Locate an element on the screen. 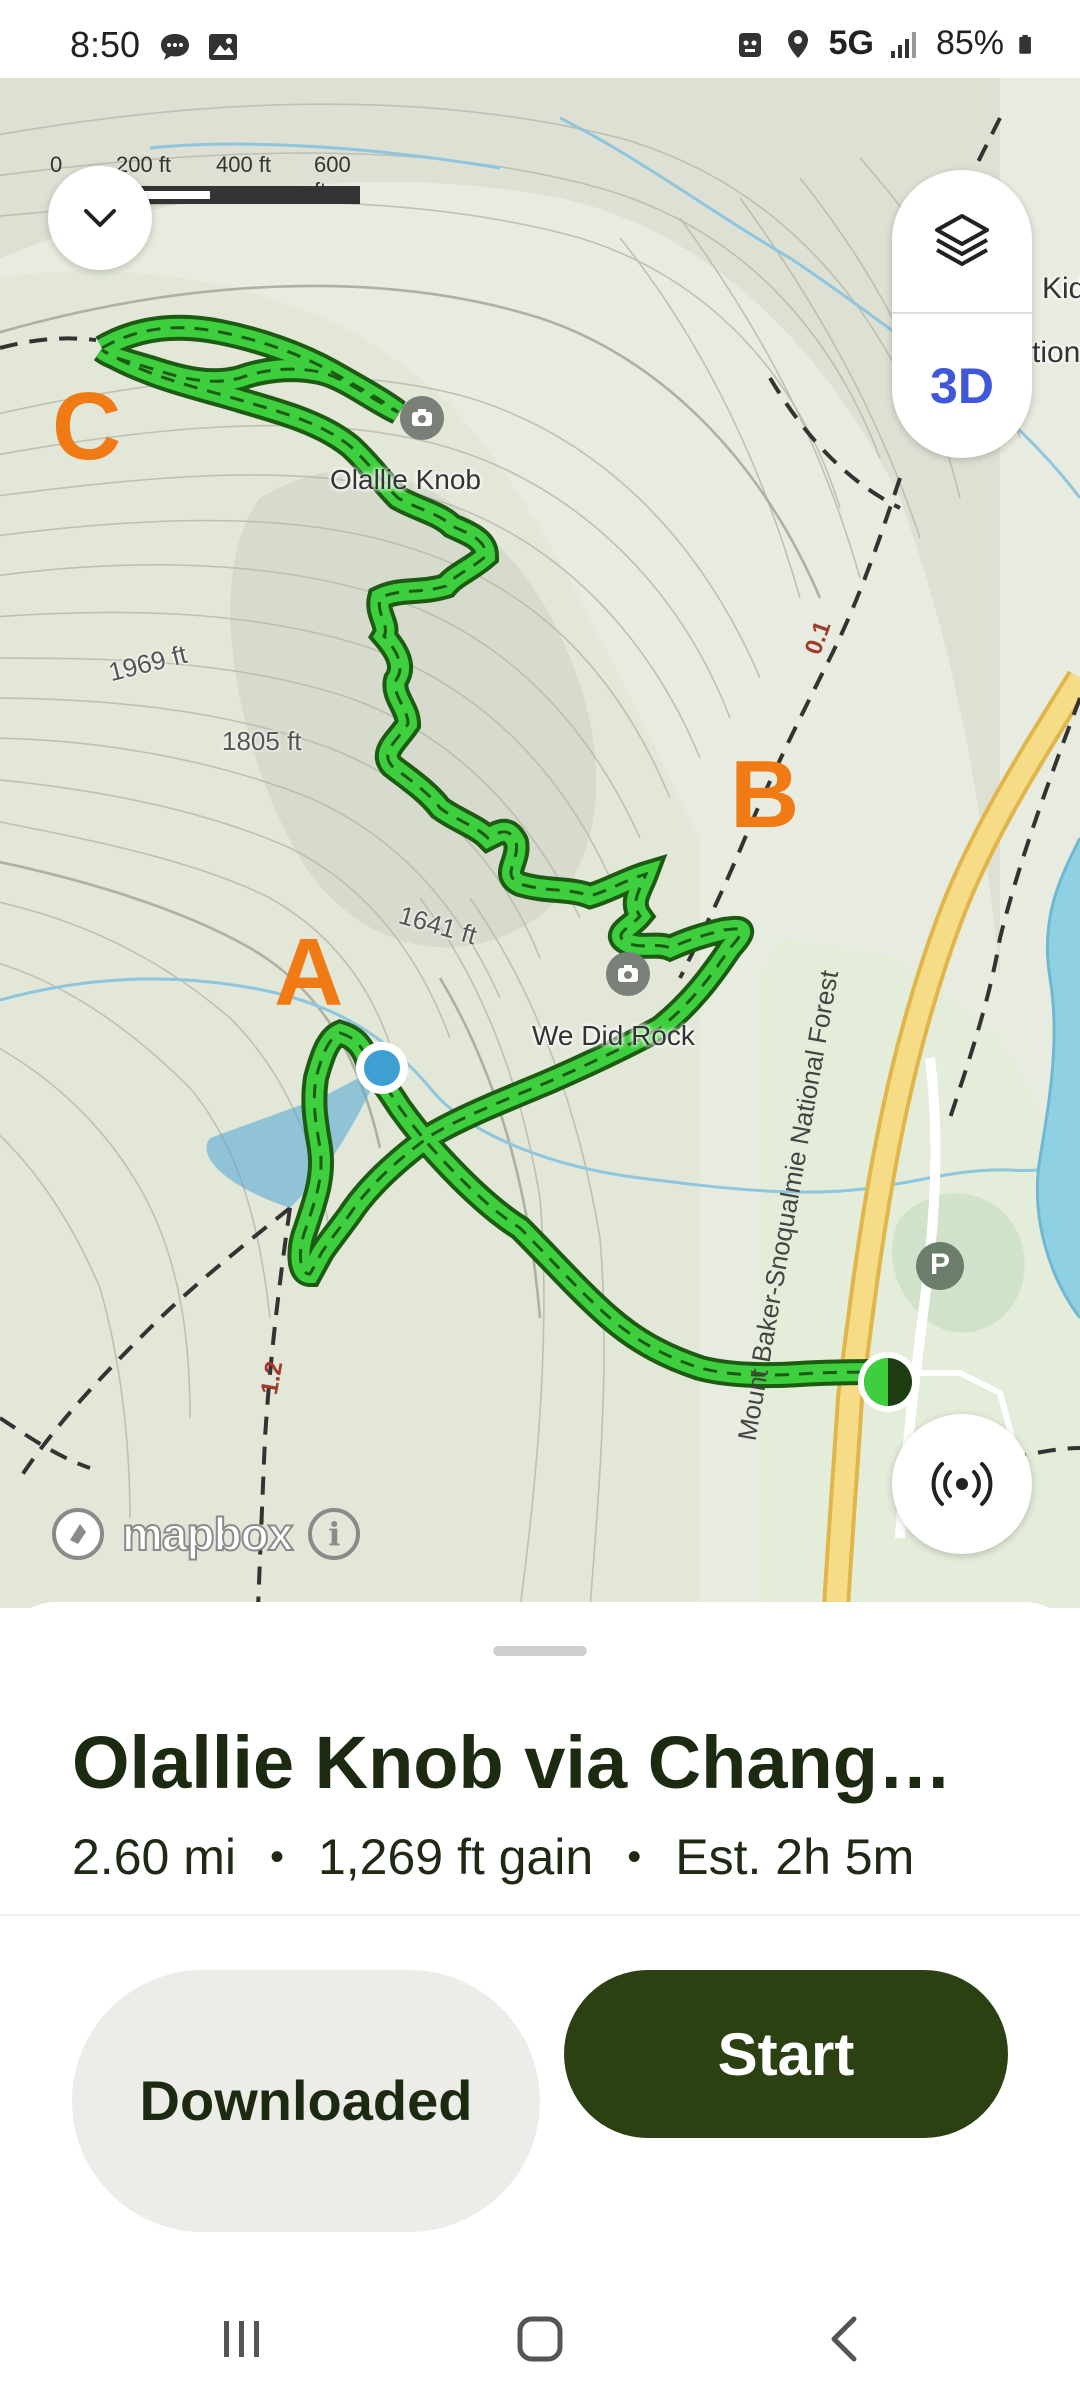  signal-icon is located at coordinates (903, 44).